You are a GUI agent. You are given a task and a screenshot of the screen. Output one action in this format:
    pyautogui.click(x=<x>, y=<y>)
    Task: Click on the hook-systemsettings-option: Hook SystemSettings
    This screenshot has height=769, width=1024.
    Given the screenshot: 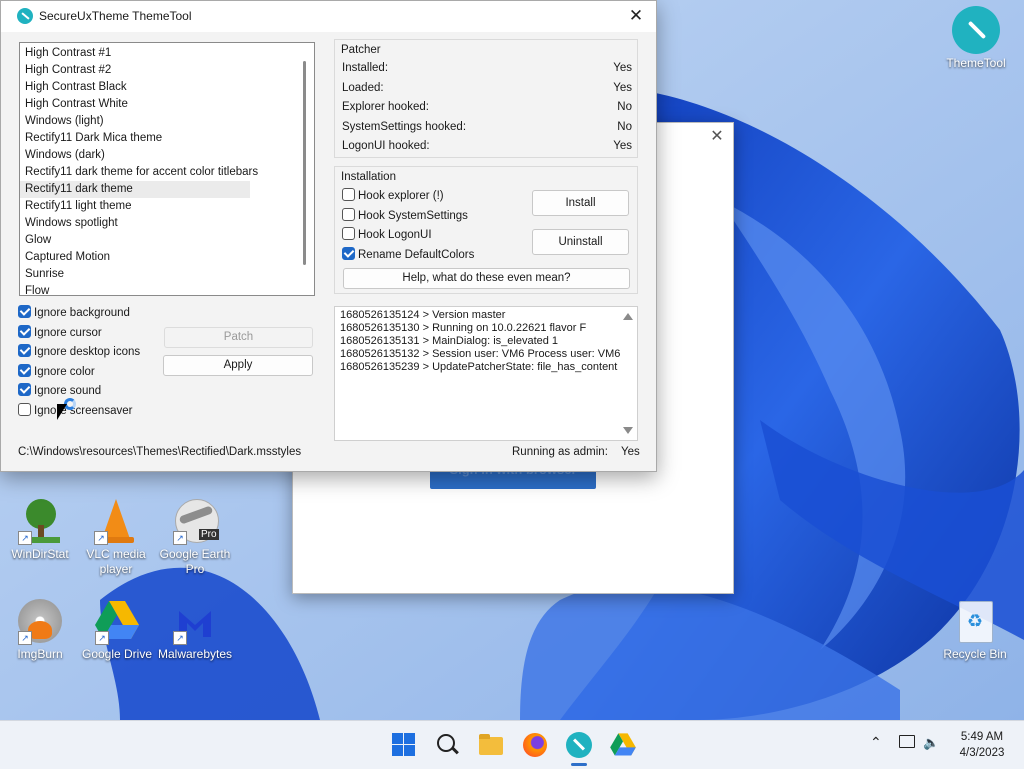 What is the action you would take?
    pyautogui.click(x=405, y=216)
    